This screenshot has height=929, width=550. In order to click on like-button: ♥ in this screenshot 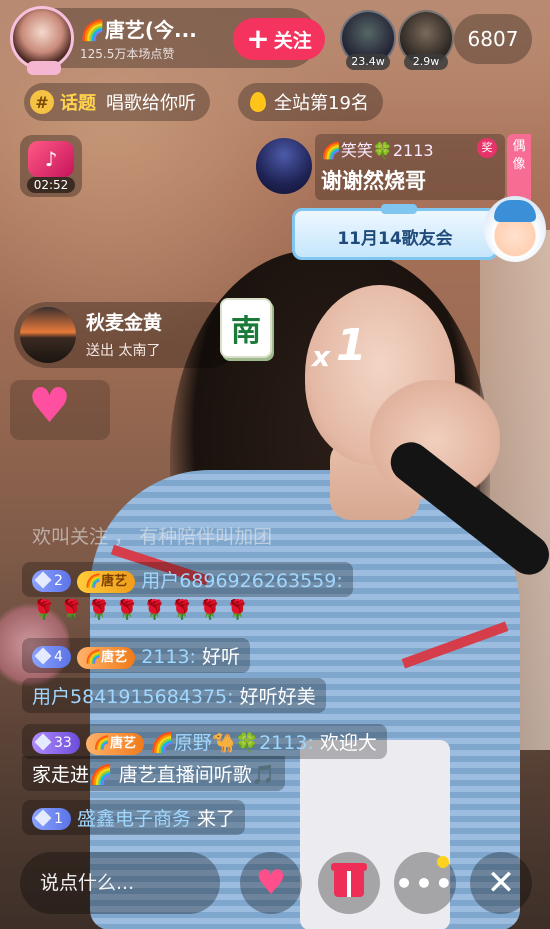, I will do `click(271, 883)`.